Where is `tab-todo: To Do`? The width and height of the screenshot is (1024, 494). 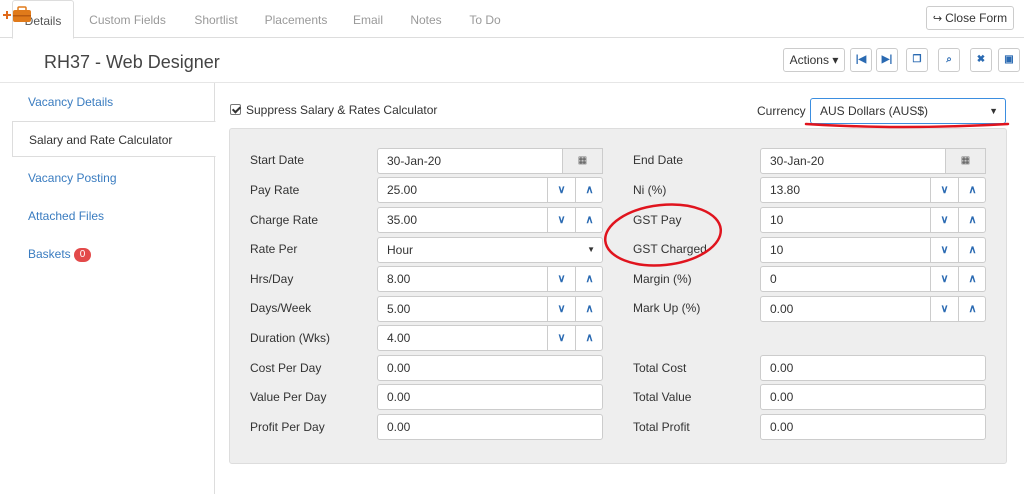 tab-todo: To Do is located at coordinates (485, 20).